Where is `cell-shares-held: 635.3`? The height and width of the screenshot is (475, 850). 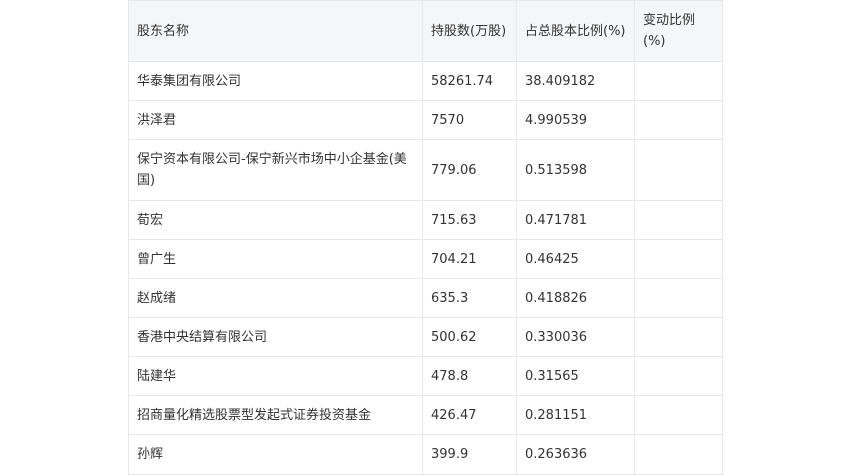
cell-shares-held: 635.3 is located at coordinates (469, 298).